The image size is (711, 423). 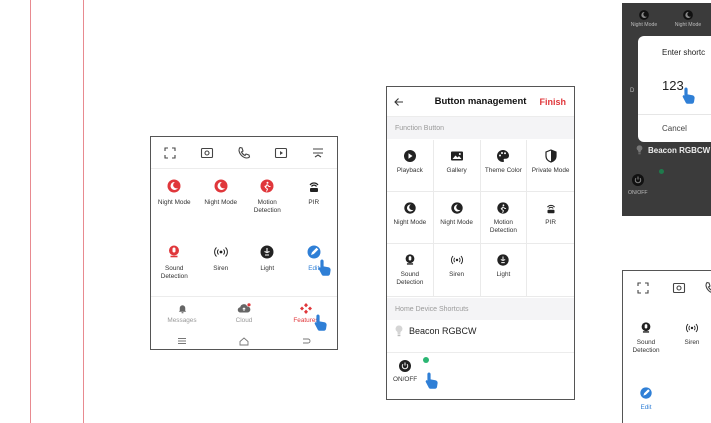 What do you see at coordinates (83, 211) in the screenshot?
I see `margin-line-right` at bounding box center [83, 211].